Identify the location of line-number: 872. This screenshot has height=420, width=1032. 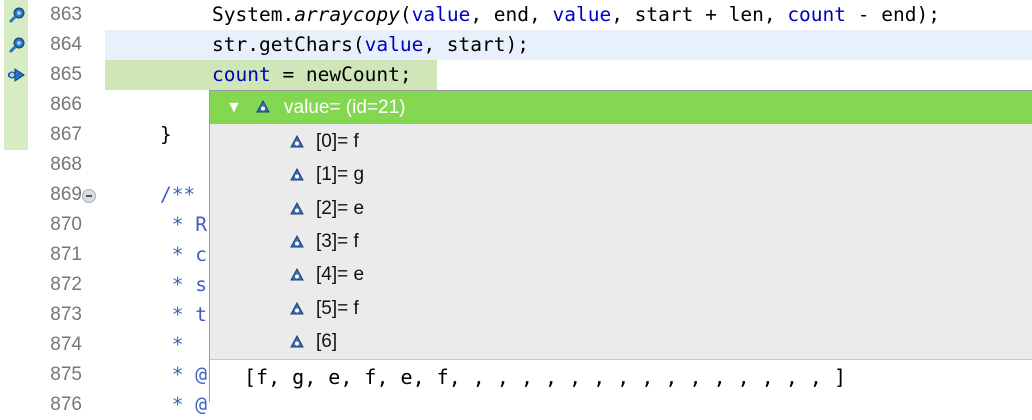
(66, 284).